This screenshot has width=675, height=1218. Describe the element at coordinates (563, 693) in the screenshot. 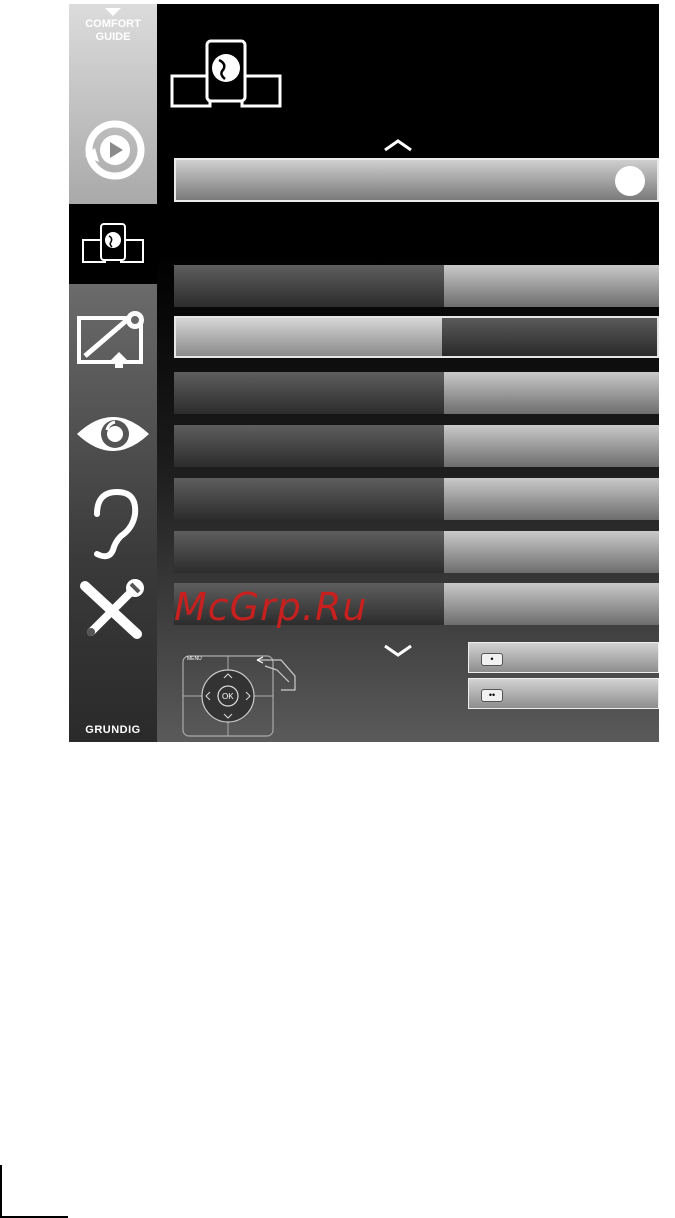

I see `green-key-button: ••` at that location.